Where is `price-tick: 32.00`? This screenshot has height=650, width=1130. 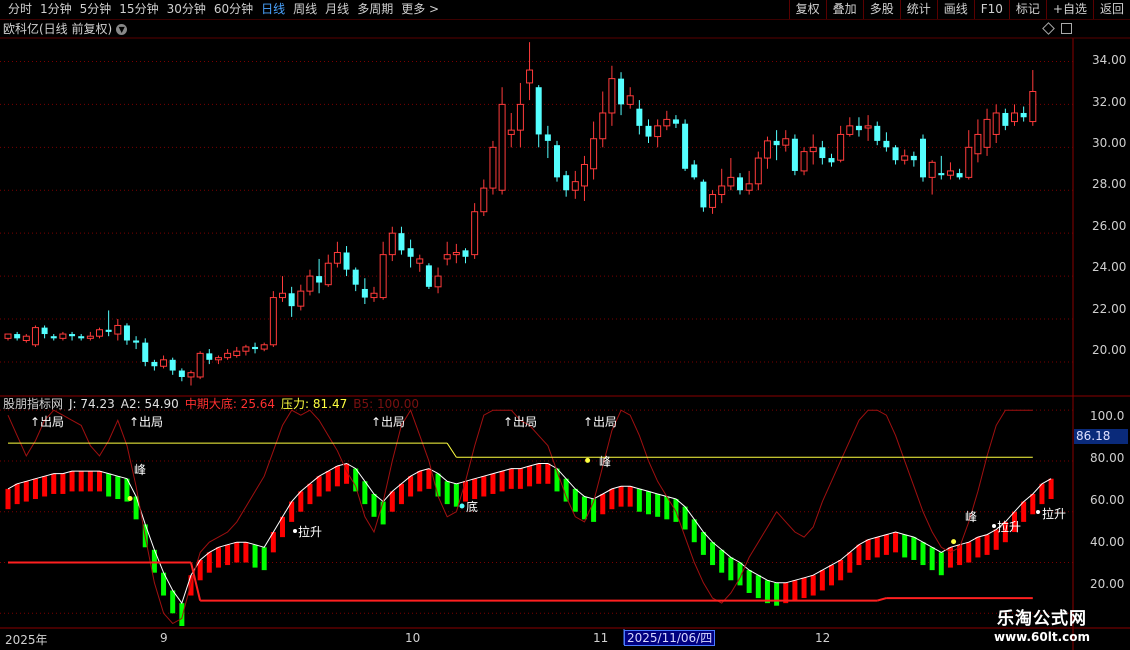 price-tick: 32.00 is located at coordinates (1109, 102).